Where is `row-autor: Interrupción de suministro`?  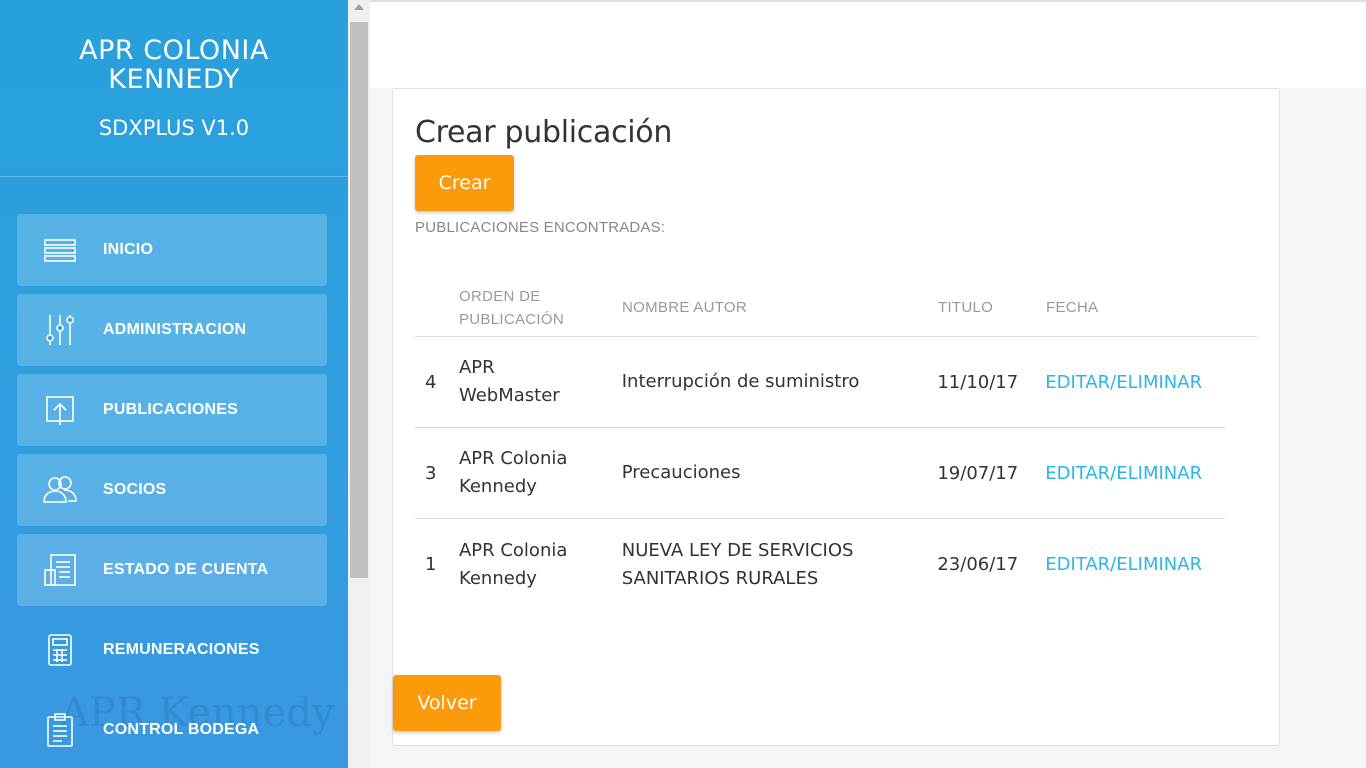
row-autor: Interrupción de suministro is located at coordinates (780, 382).